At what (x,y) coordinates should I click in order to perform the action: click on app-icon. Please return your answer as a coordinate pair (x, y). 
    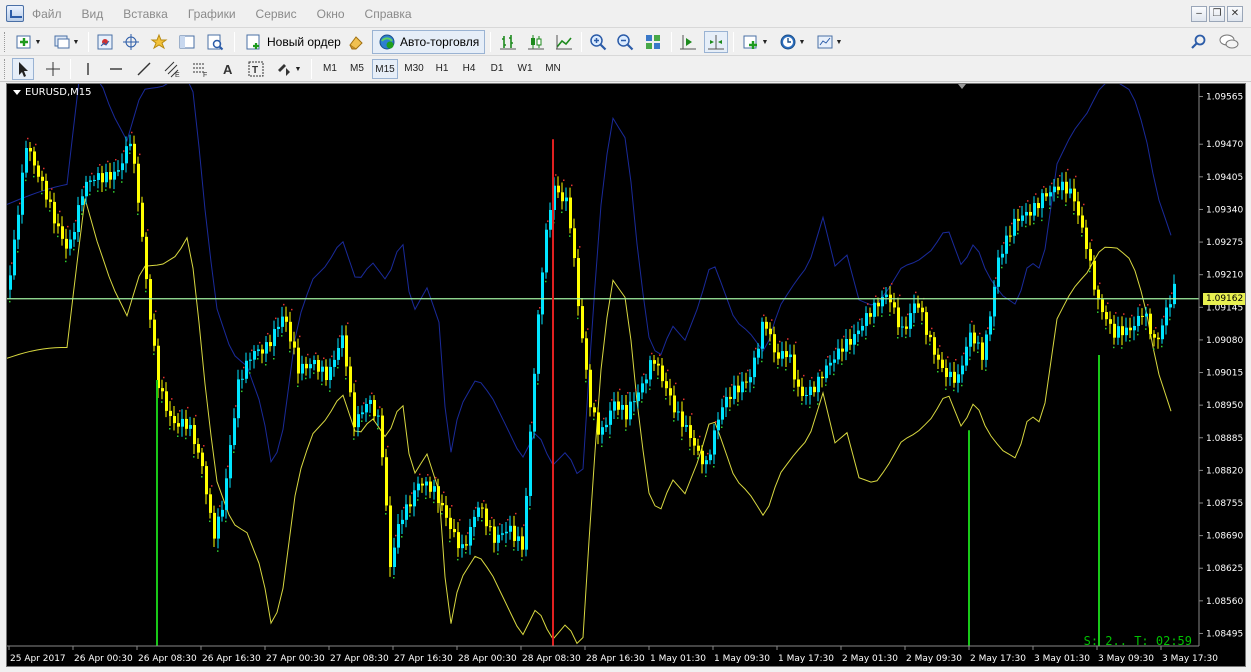
    Looking at the image, I should click on (15, 13).